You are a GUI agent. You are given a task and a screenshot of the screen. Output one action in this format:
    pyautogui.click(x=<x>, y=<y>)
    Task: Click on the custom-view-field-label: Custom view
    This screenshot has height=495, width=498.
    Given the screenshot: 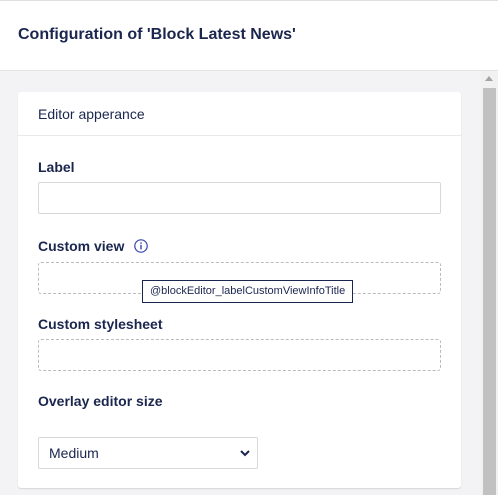 What is the action you would take?
    pyautogui.click(x=93, y=246)
    